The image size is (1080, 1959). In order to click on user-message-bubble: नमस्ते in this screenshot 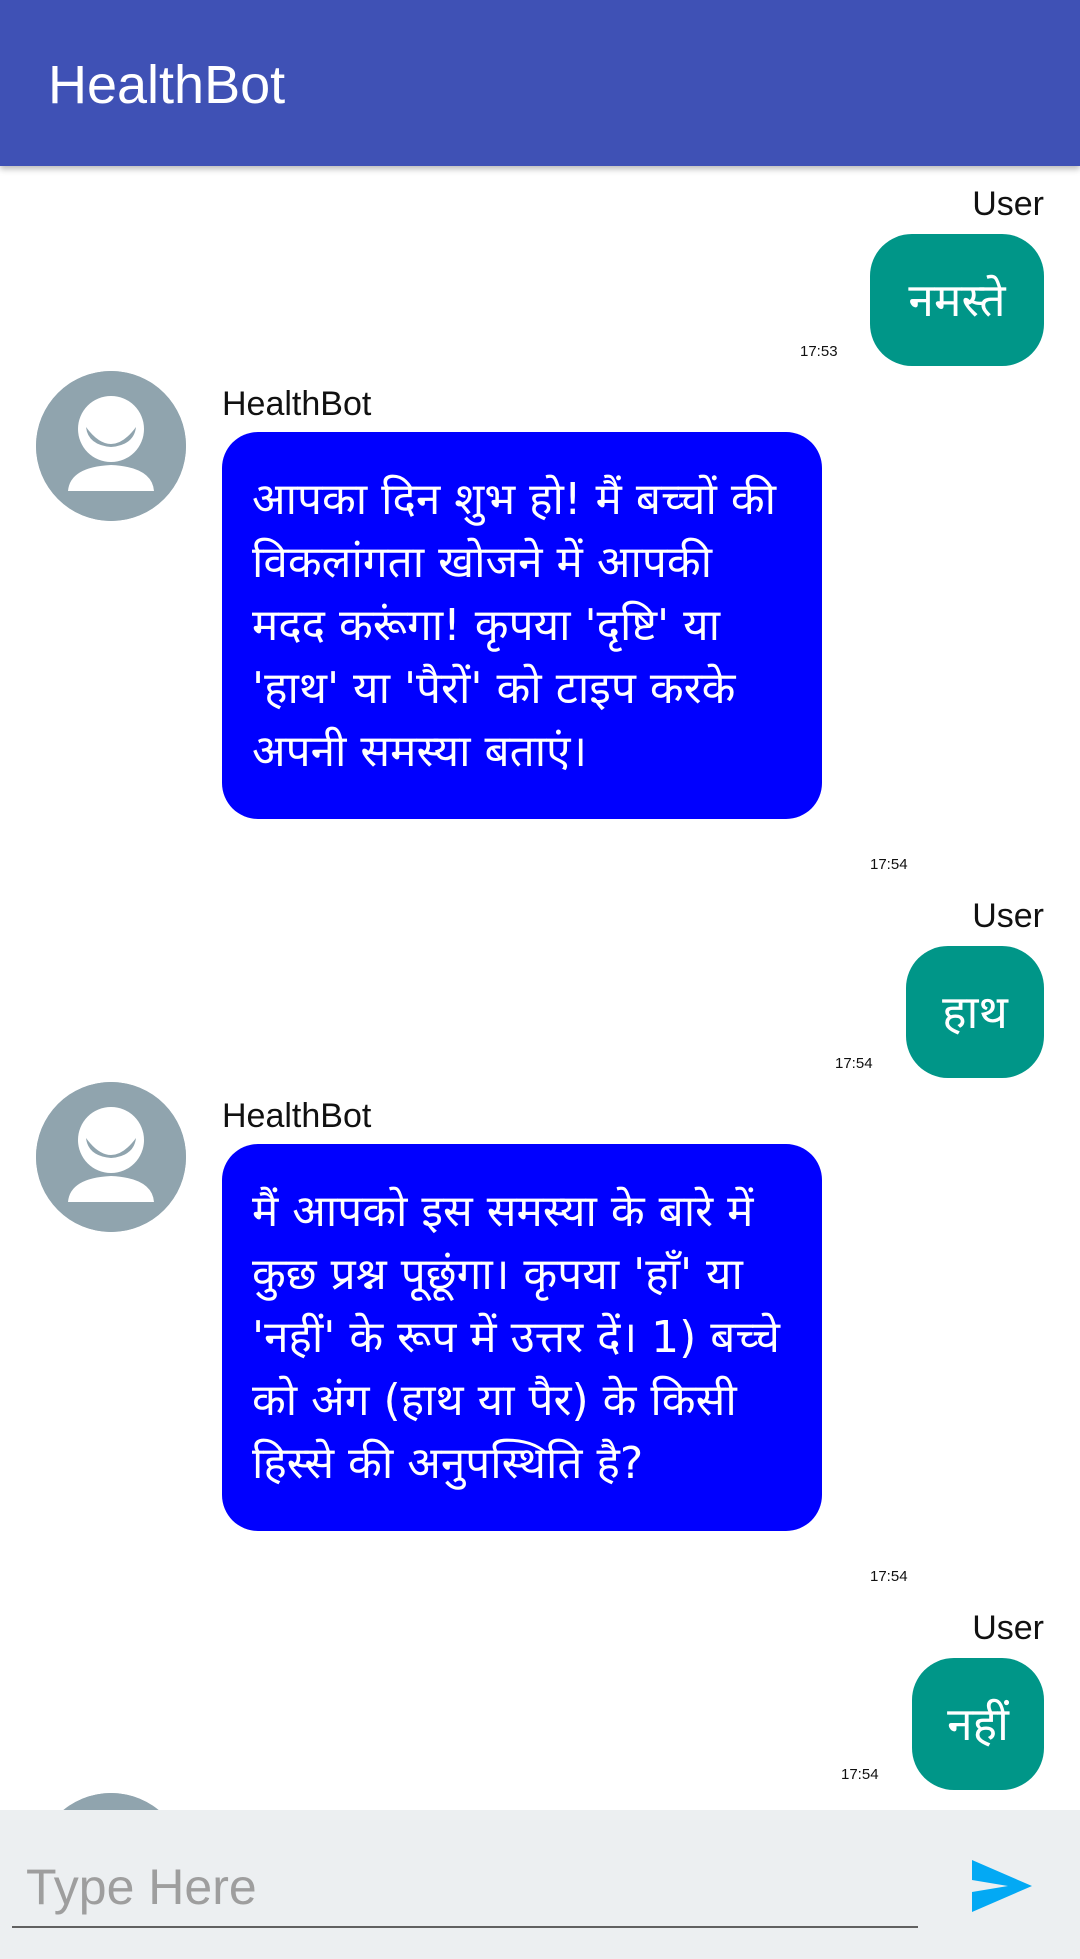, I will do `click(957, 300)`.